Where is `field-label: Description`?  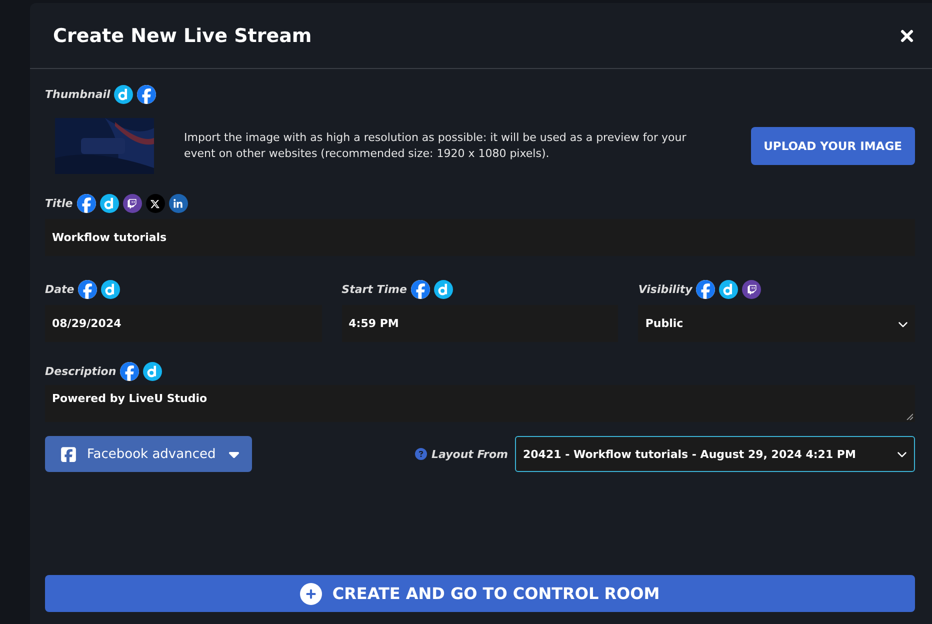
field-label: Description is located at coordinates (80, 371).